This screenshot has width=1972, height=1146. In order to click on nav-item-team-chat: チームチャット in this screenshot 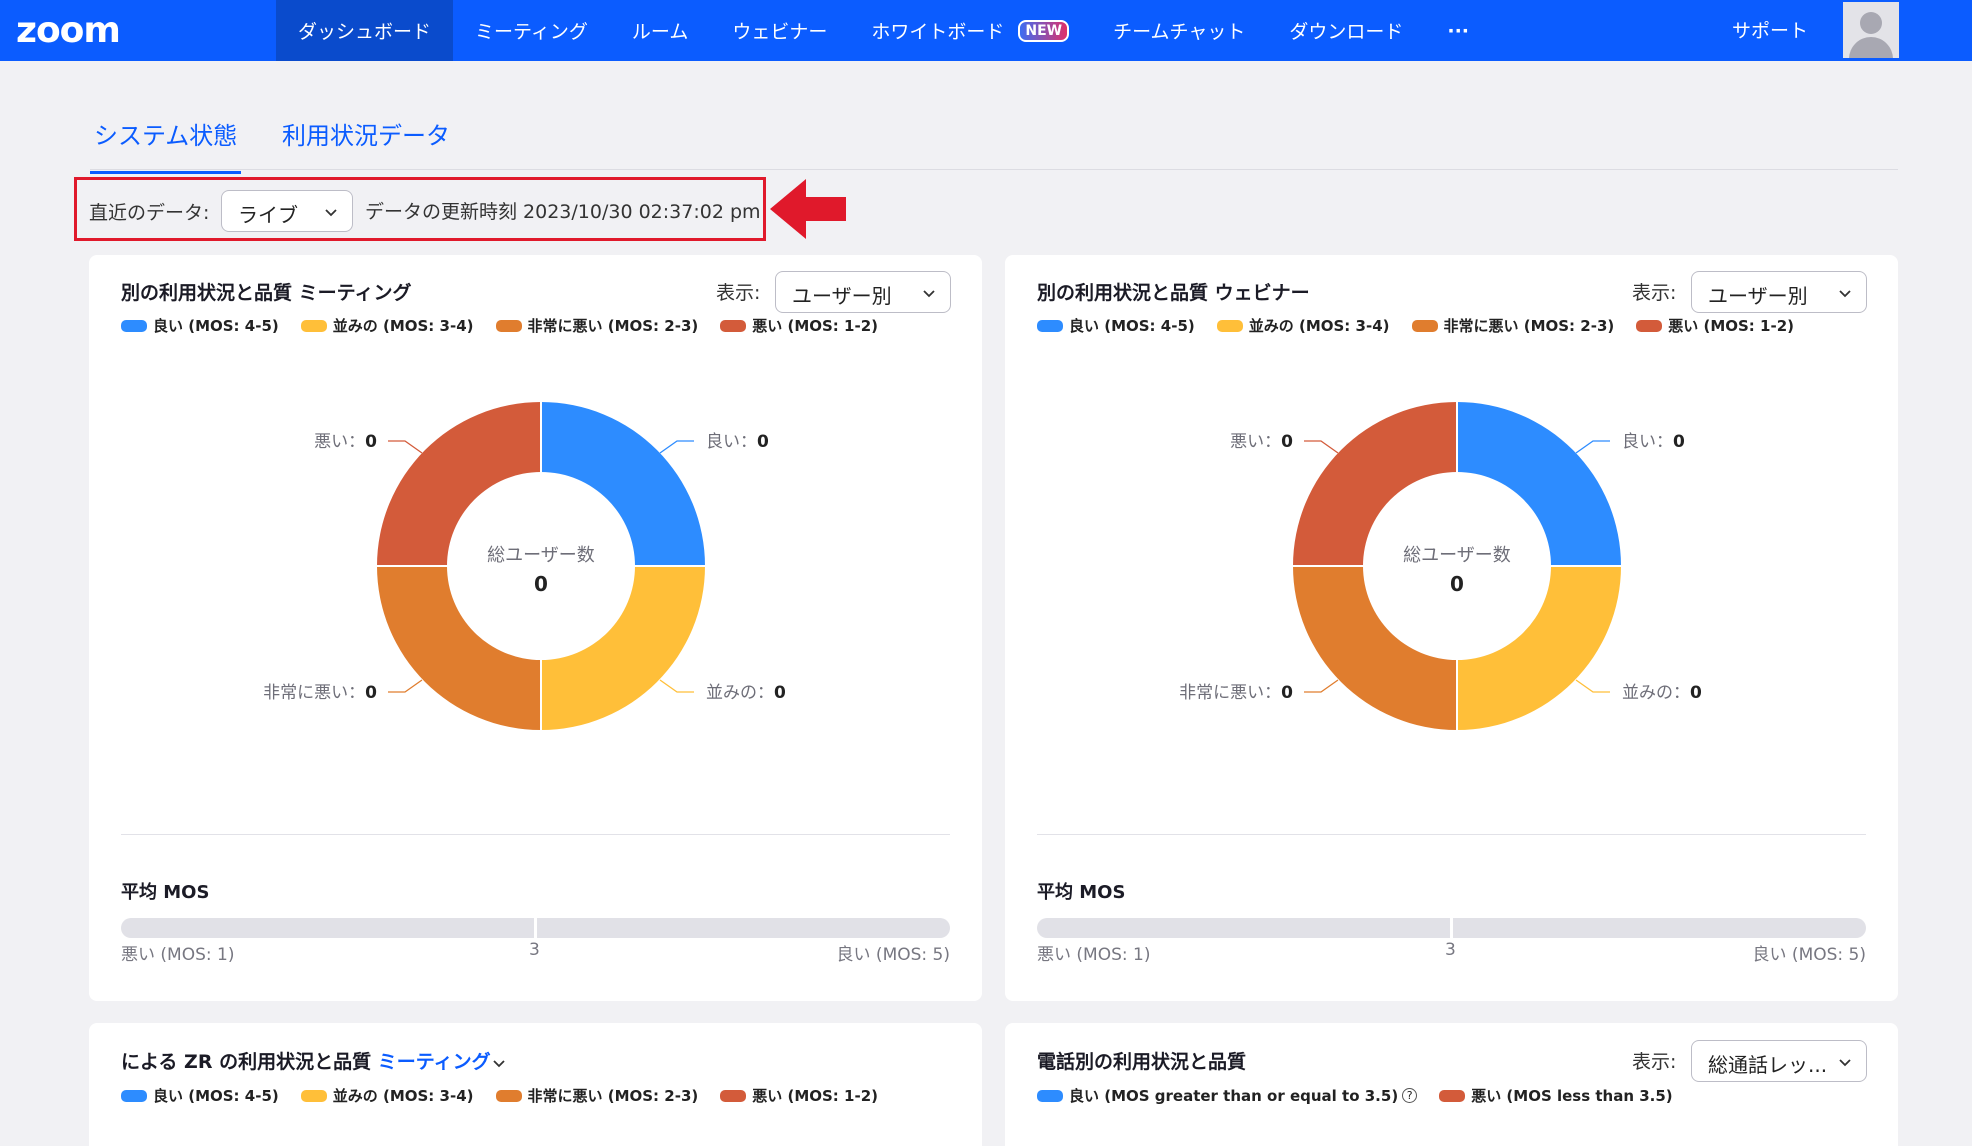, I will do `click(1179, 30)`.